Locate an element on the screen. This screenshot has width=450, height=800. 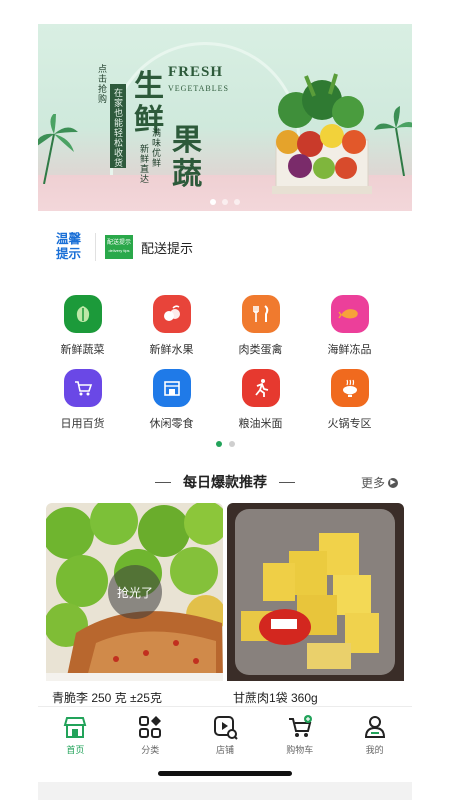
category-seafood: 海鲜冻品 is located at coordinates (349, 326).